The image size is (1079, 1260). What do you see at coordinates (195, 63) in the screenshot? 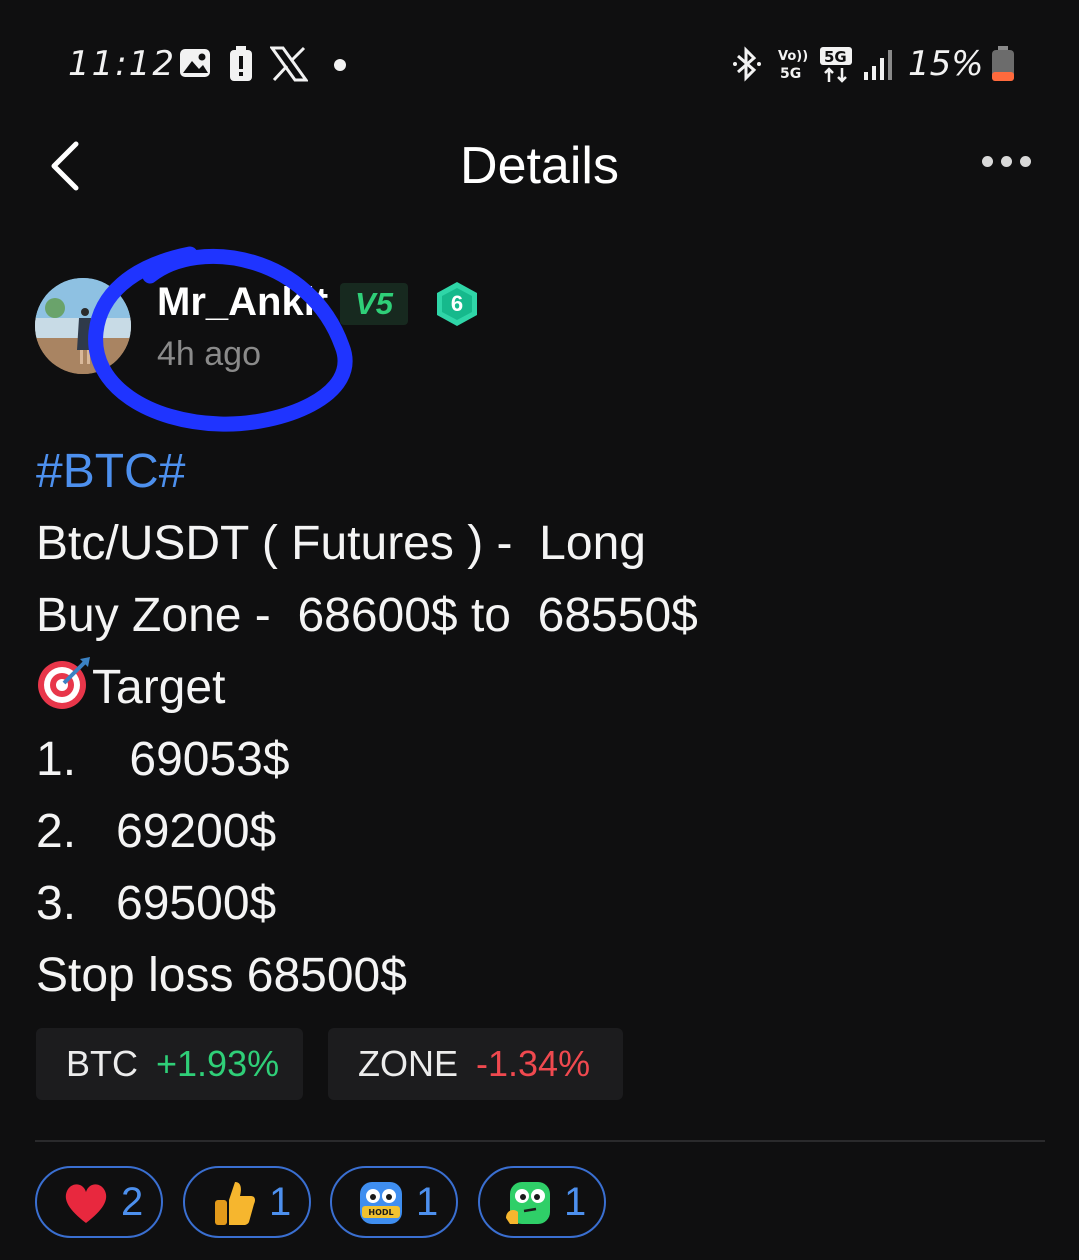
I see `gallery-icon` at bounding box center [195, 63].